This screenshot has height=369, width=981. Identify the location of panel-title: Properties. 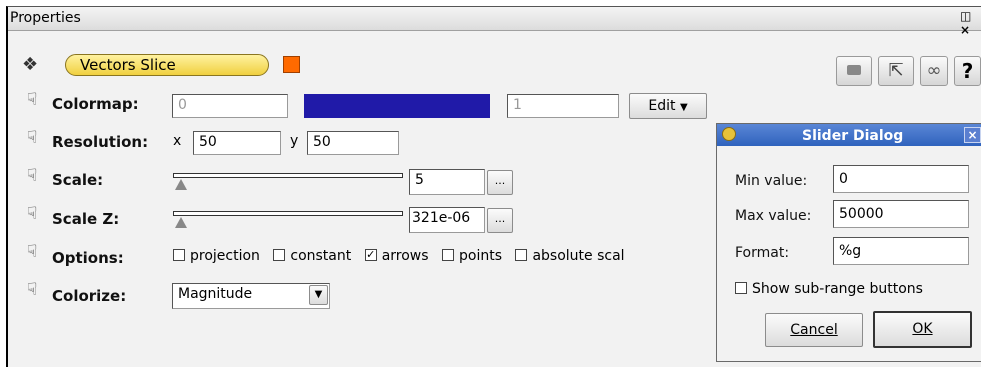
(45, 18).